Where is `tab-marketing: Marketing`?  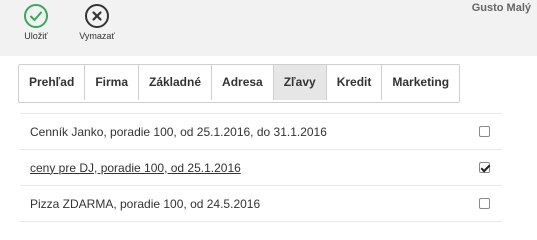 tab-marketing: Marketing is located at coordinates (421, 82).